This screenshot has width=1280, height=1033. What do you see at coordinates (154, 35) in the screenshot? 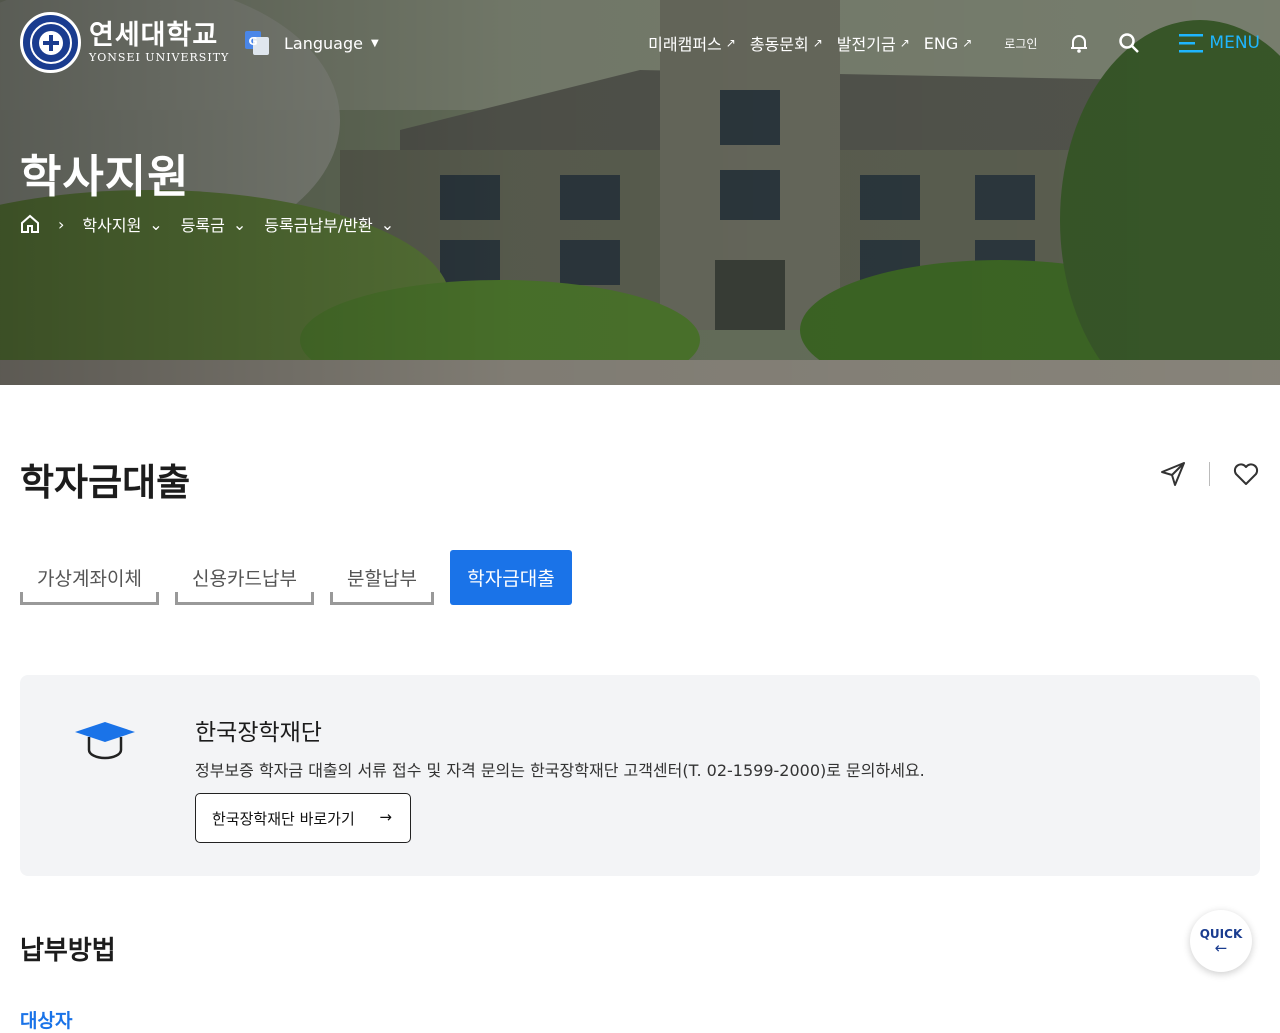
I see `logo-korean-text: 연세대학교` at bounding box center [154, 35].